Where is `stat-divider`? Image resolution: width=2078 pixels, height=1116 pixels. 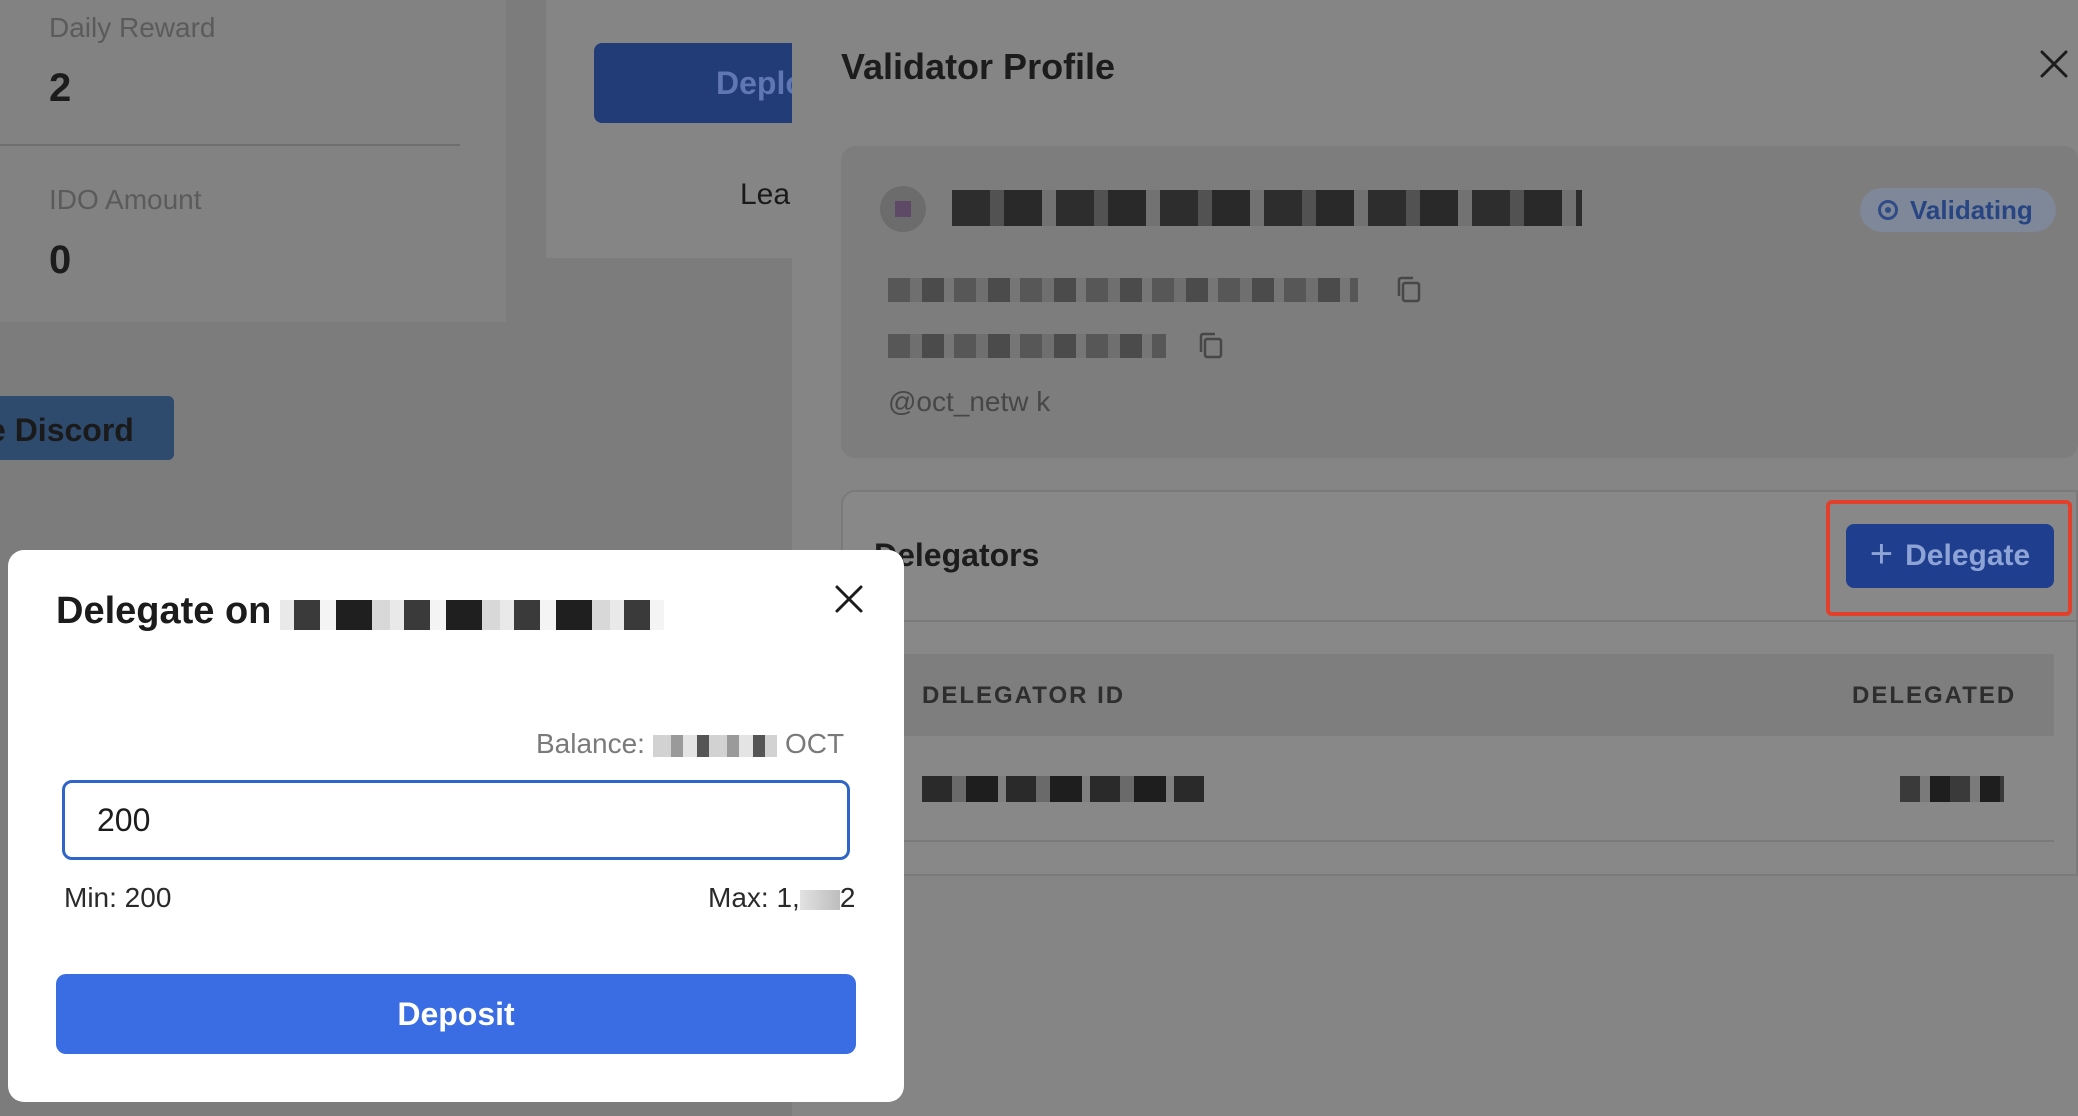
stat-divider is located at coordinates (230, 145).